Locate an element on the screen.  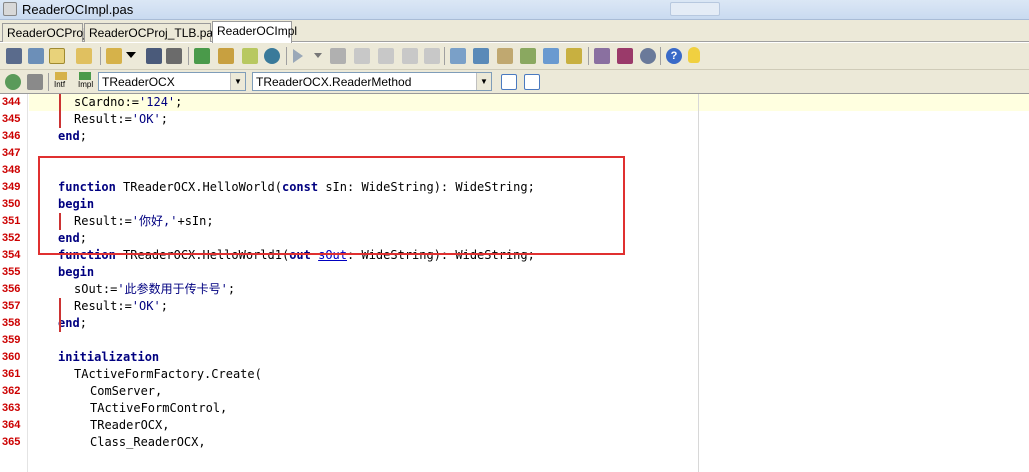
tab-label: ReaderOCImpl is located at coordinates (257, 31).